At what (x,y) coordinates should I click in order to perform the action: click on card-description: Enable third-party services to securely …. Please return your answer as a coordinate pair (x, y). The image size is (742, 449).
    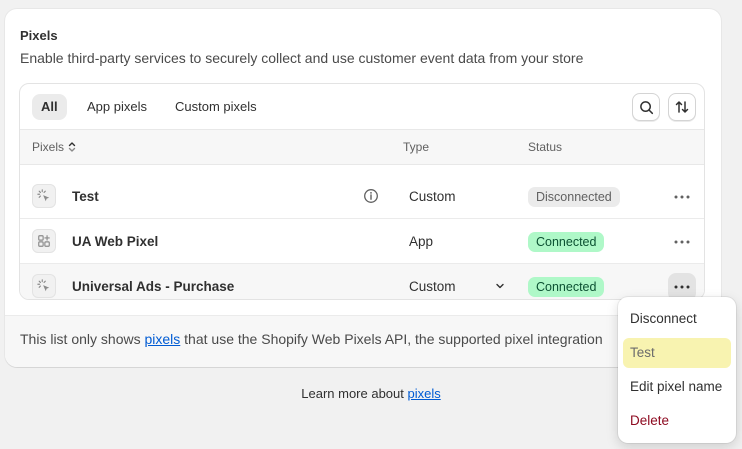
    Looking at the image, I should click on (302, 58).